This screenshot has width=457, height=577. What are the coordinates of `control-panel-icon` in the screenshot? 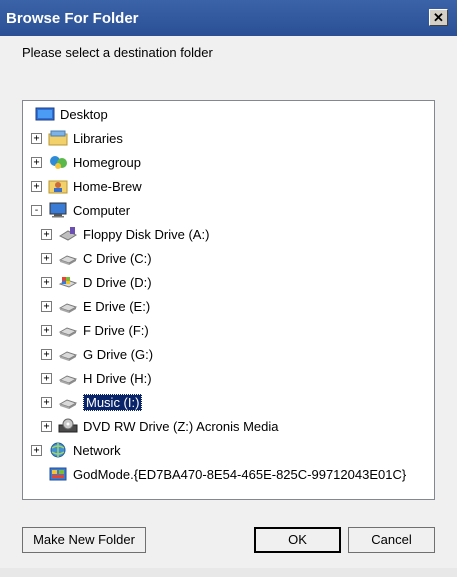 It's located at (58, 474).